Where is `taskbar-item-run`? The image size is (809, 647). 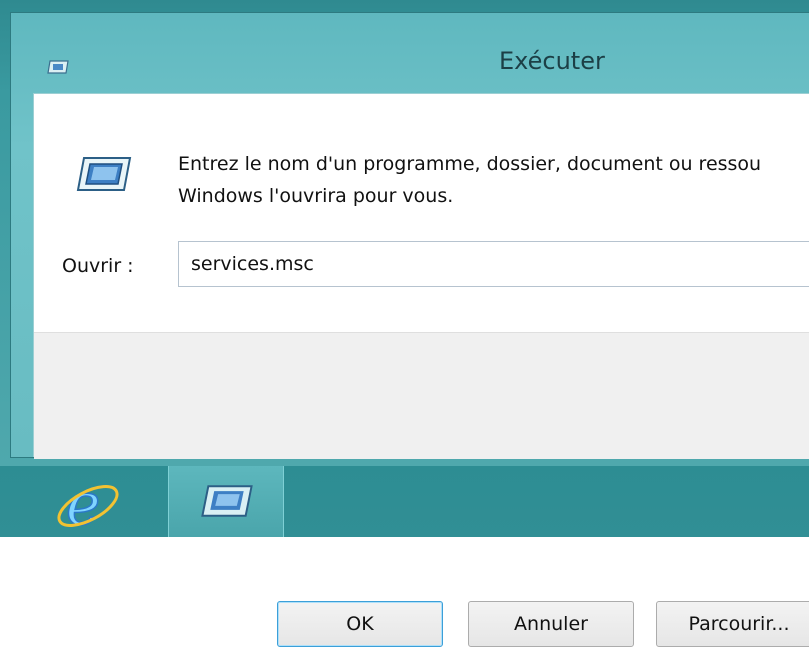
taskbar-item-run is located at coordinates (226, 501).